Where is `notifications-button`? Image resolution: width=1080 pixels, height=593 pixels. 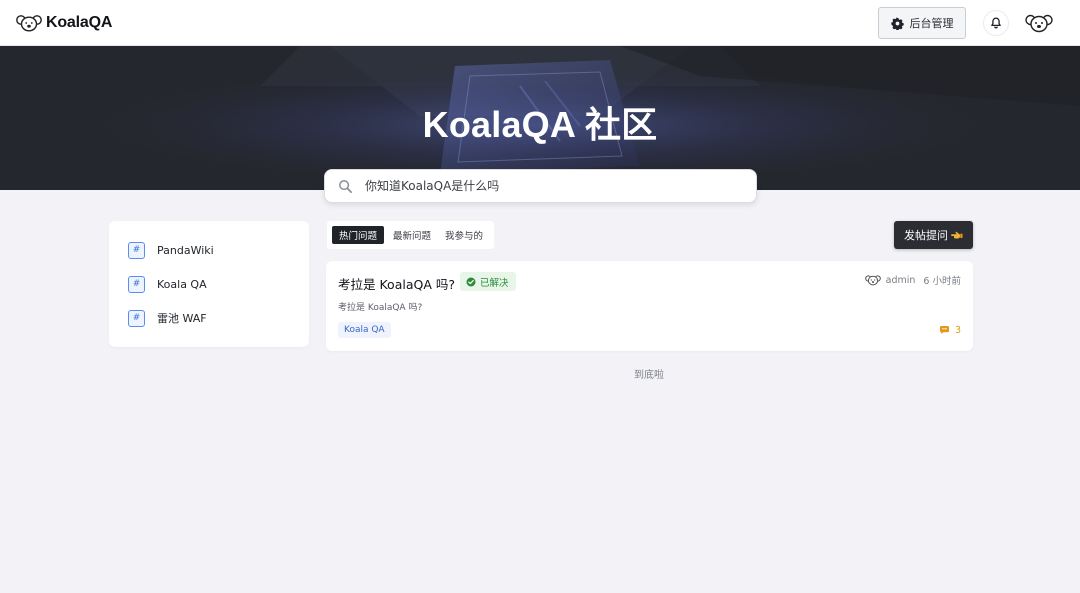 notifications-button is located at coordinates (996, 23).